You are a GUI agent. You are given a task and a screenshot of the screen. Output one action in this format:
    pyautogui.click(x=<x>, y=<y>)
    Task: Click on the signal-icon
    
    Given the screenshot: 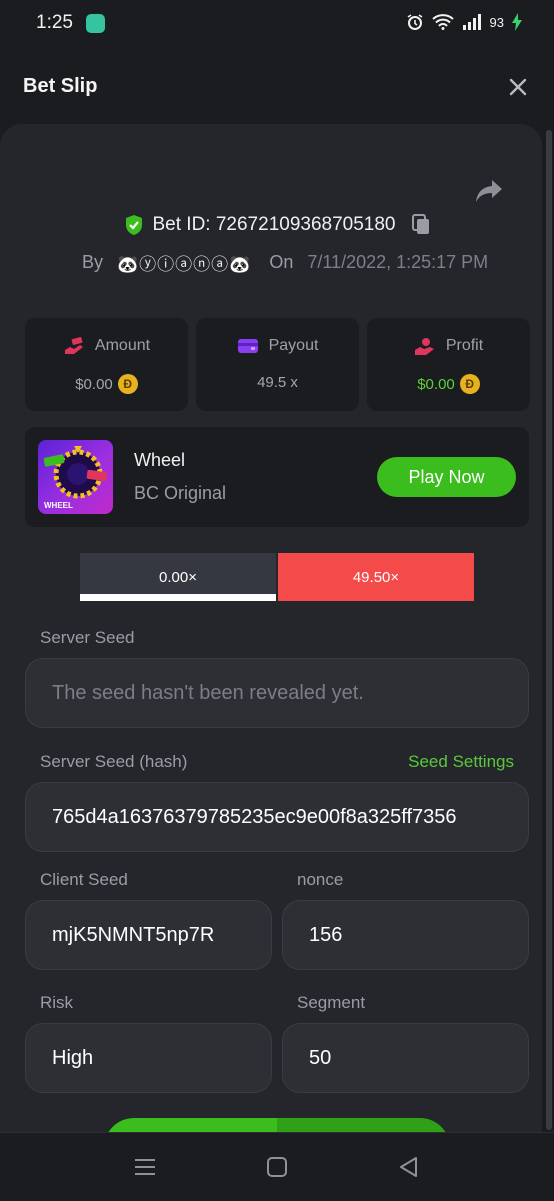 What is the action you would take?
    pyautogui.click(x=471, y=22)
    